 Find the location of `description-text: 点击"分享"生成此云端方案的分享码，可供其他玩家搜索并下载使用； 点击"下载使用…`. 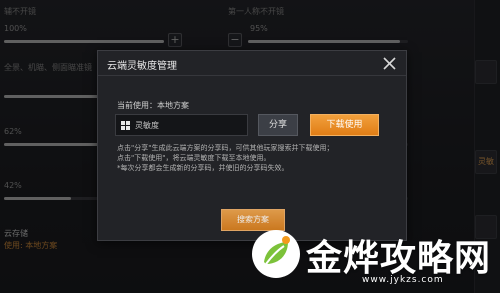

description-text: 点击"分享"生成此云端方案的分享码，可供其他玩家搜索并下载使用； 点击"下载使用… is located at coordinates (254, 158).